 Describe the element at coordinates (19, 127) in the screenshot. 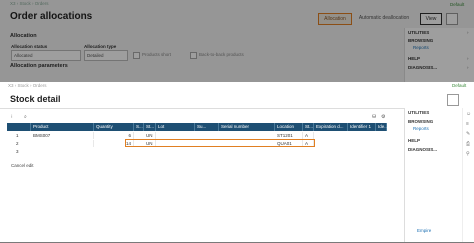

I see `col-header-select` at that location.